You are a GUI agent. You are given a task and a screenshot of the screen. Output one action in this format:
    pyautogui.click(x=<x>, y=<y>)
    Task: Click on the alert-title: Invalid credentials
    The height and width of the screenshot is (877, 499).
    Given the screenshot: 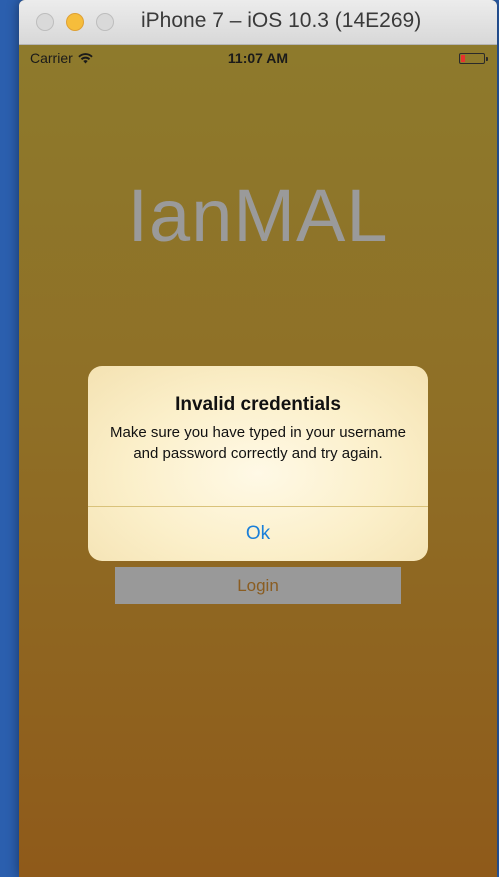 What is the action you would take?
    pyautogui.click(x=258, y=404)
    